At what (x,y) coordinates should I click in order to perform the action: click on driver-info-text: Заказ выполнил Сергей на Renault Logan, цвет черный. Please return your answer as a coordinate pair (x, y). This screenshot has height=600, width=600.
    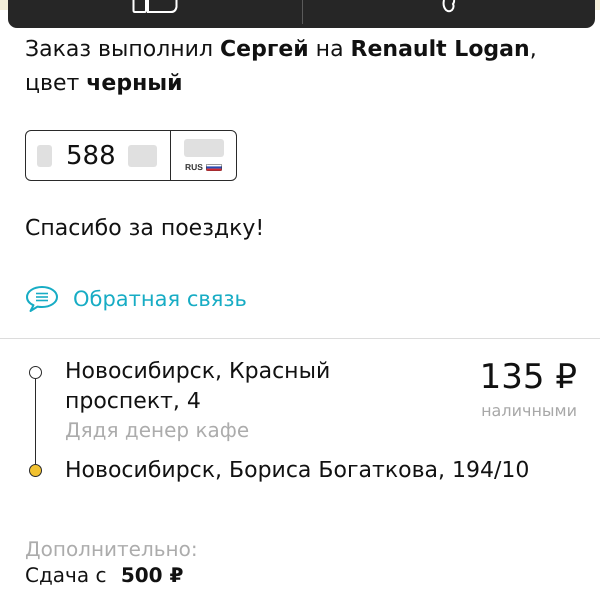
    Looking at the image, I should click on (281, 67).